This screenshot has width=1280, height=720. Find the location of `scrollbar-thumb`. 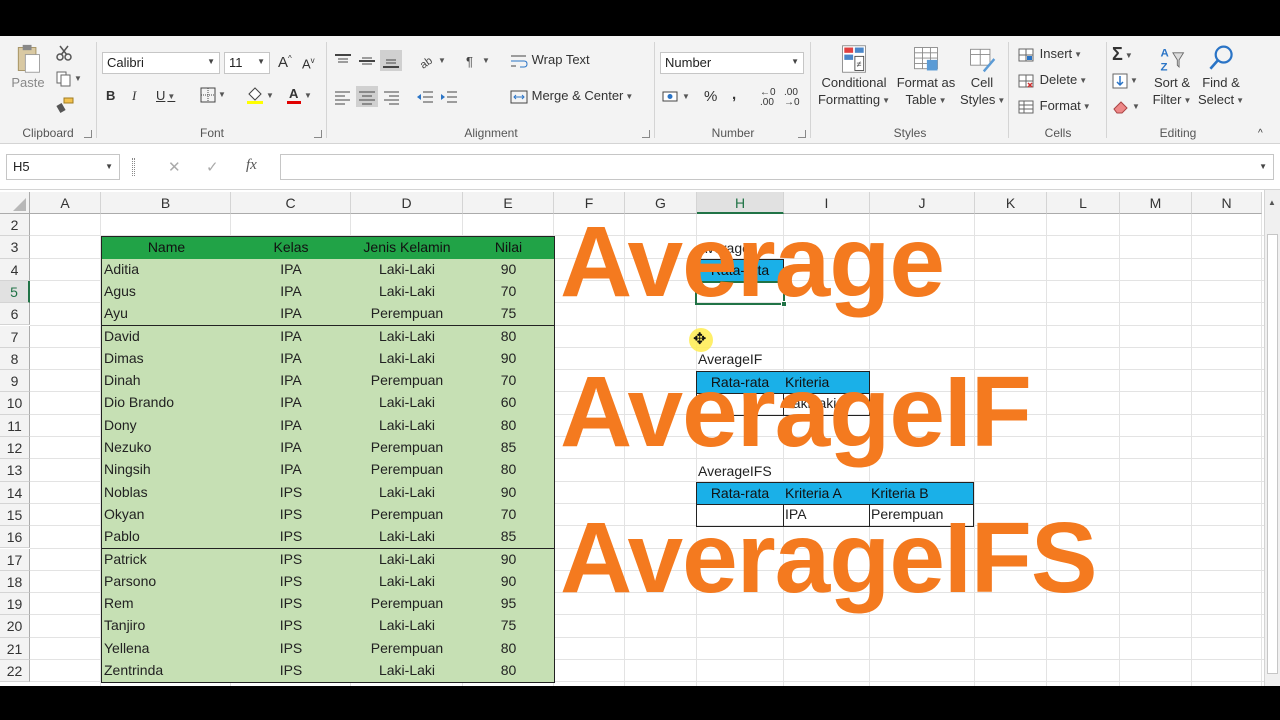

scrollbar-thumb is located at coordinates (1272, 454).